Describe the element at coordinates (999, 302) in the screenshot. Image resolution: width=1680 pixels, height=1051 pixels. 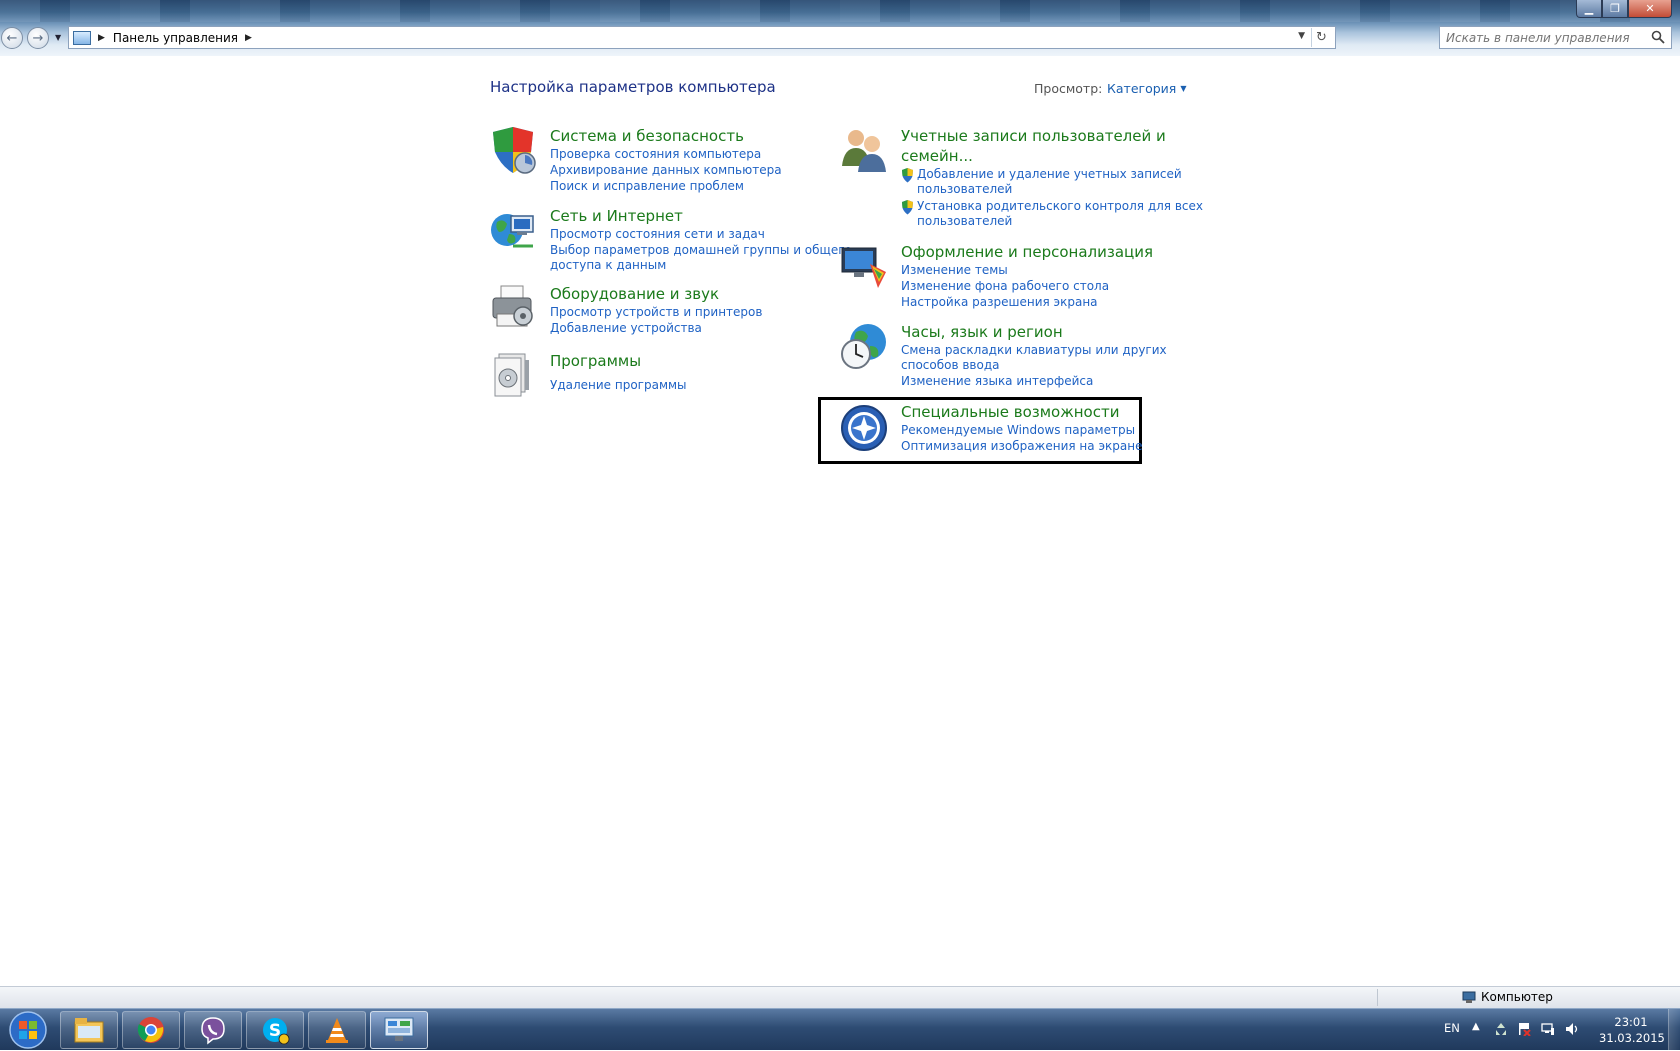
I see `category-link: Настройка разрешения экрана` at that location.